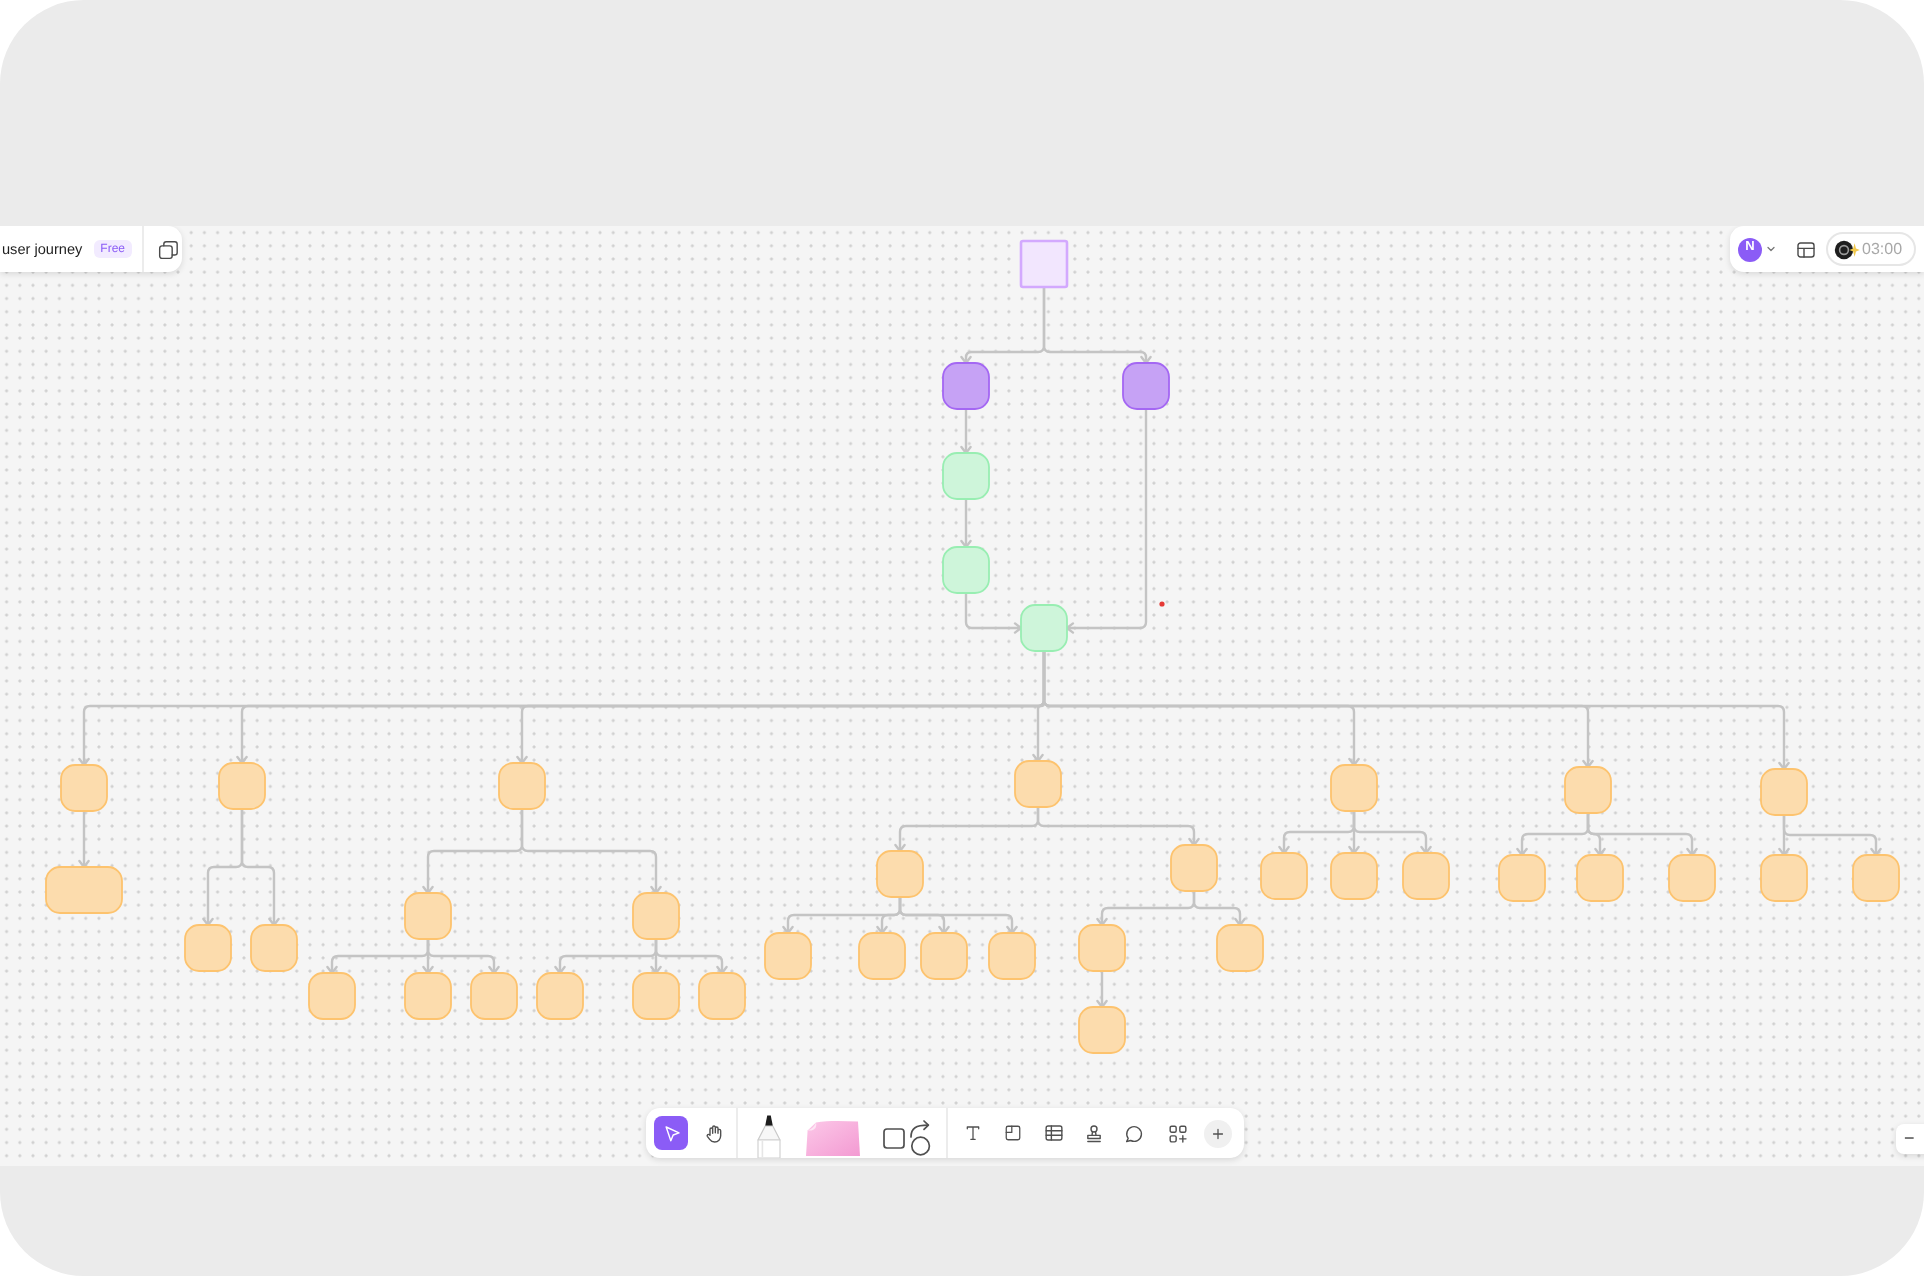 This screenshot has width=1924, height=1276. Describe the element at coordinates (1093, 1133) in the screenshot. I see `stamp-icon` at that location.